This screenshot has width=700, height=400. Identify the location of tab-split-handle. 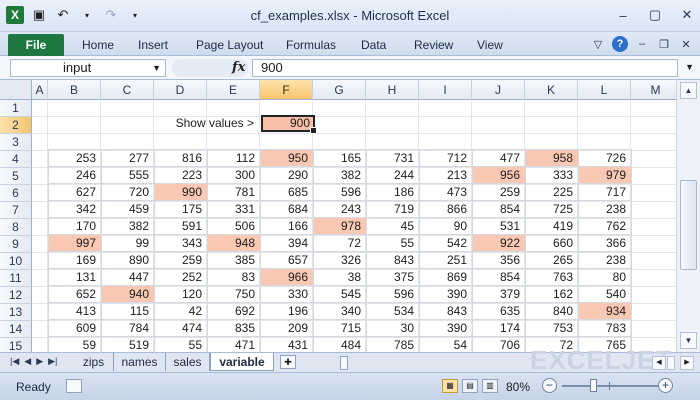
(344, 363).